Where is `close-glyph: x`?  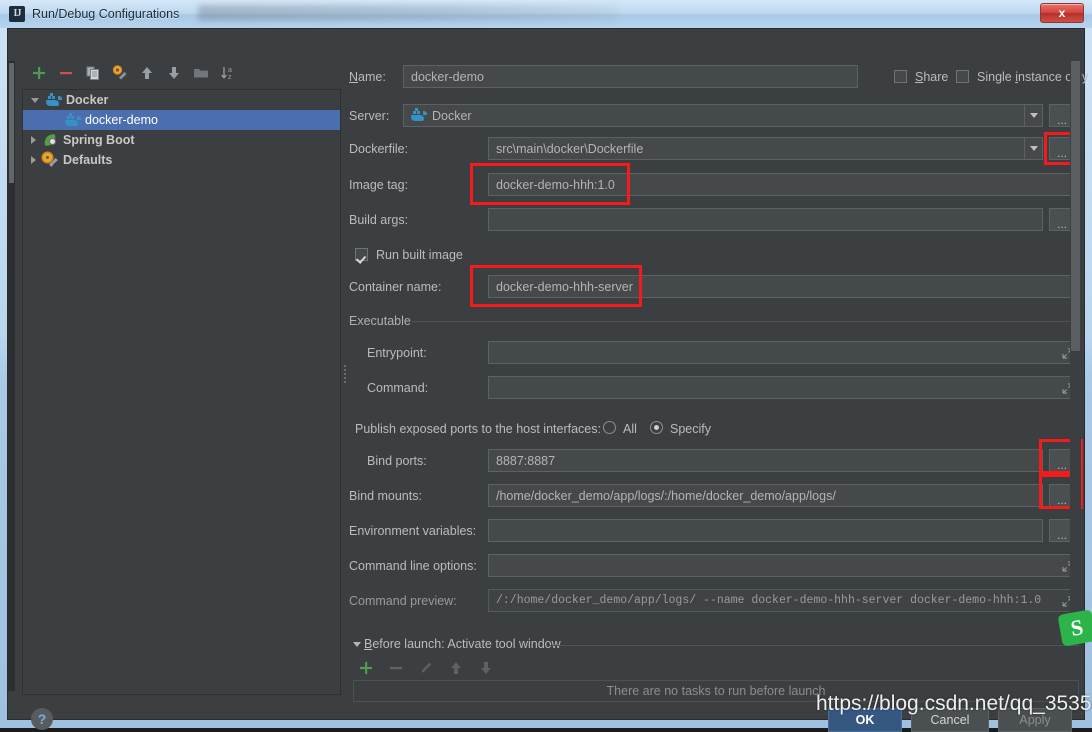 close-glyph: x is located at coordinates (1062, 13).